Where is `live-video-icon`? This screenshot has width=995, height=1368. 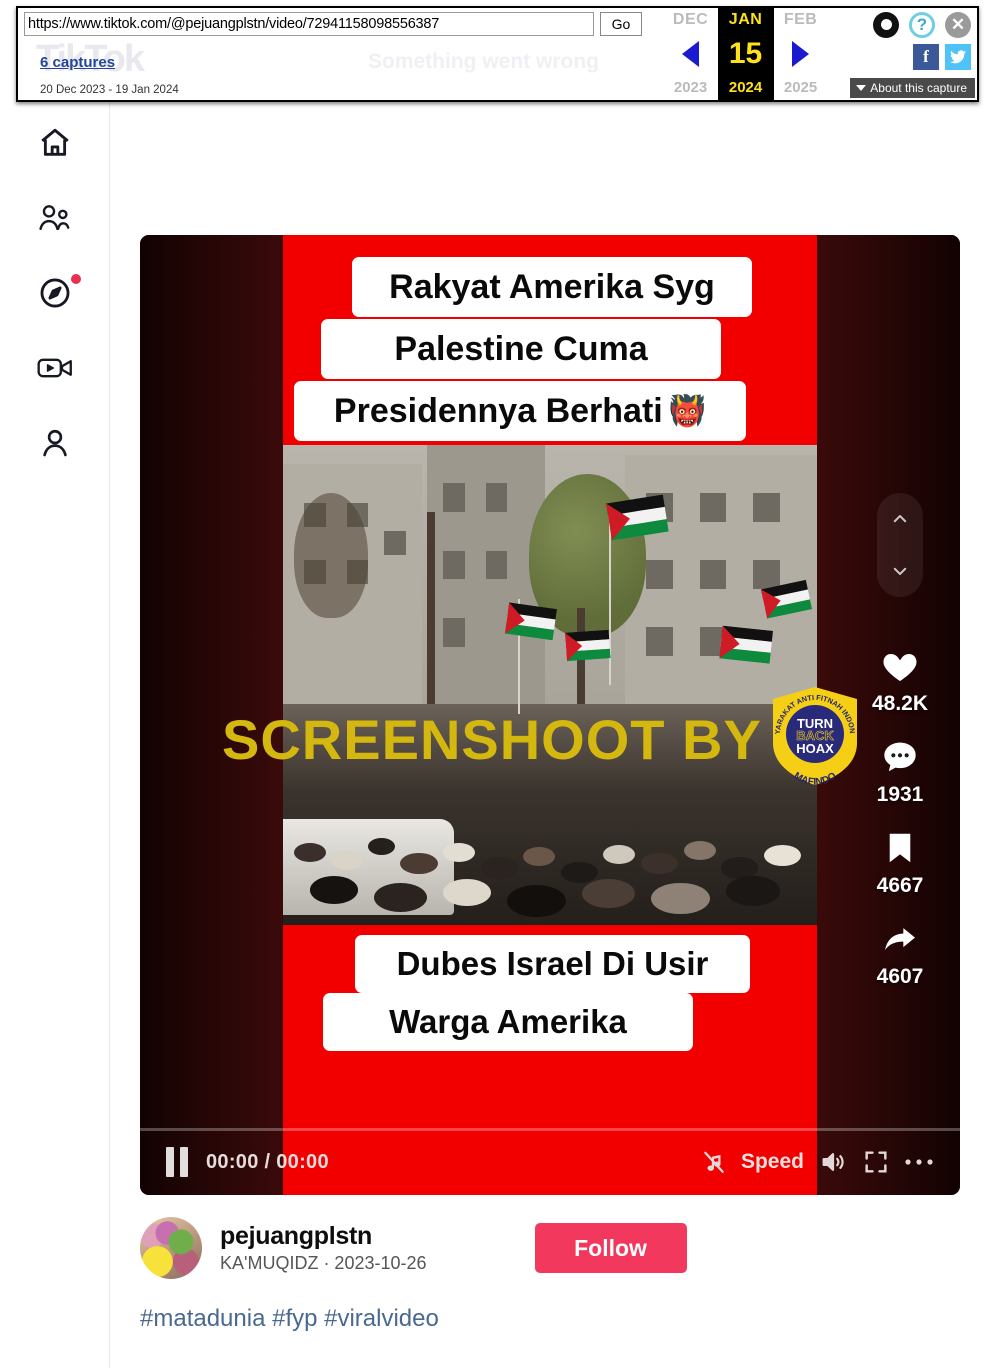 live-video-icon is located at coordinates (55, 368).